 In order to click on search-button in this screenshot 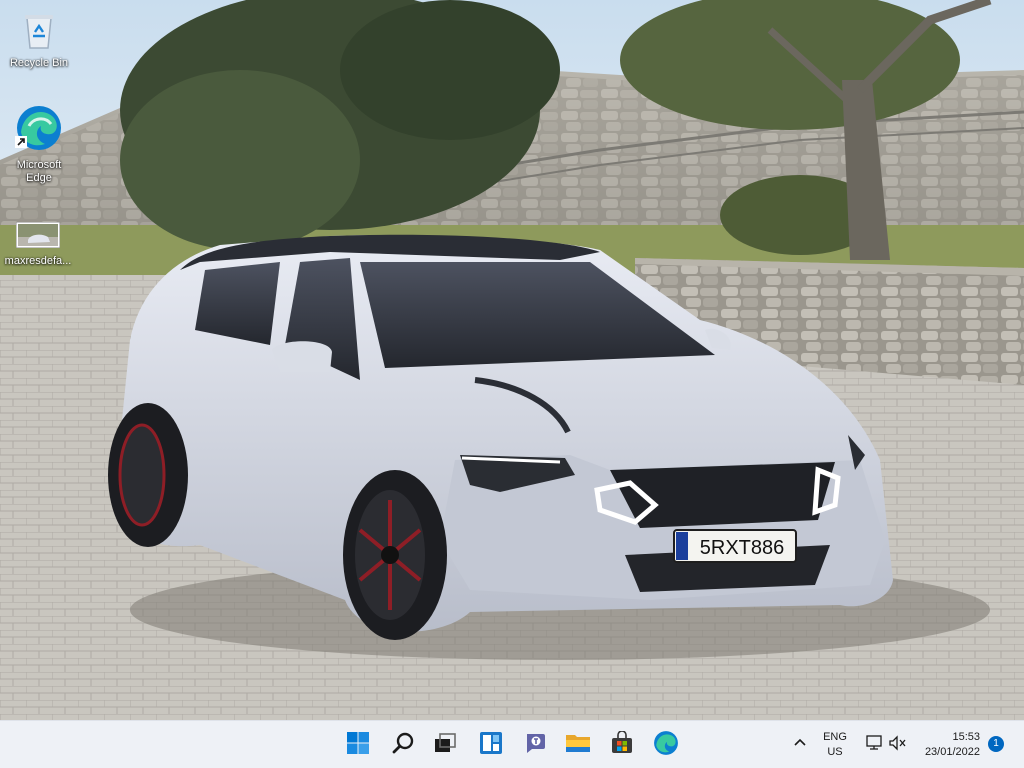, I will do `click(403, 745)`.